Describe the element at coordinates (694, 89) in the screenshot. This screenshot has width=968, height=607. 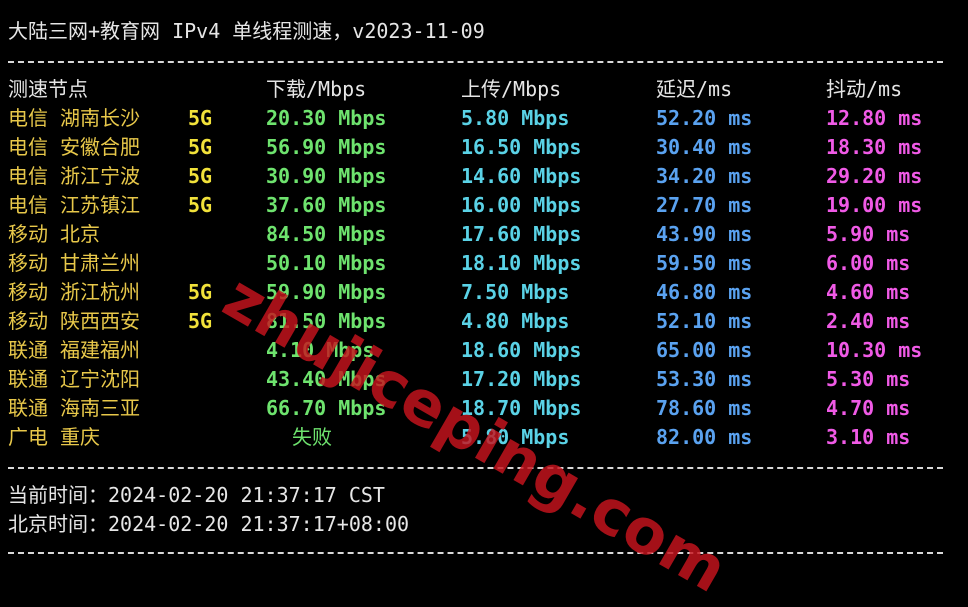
I see `header-latency: 延迟/ms` at that location.